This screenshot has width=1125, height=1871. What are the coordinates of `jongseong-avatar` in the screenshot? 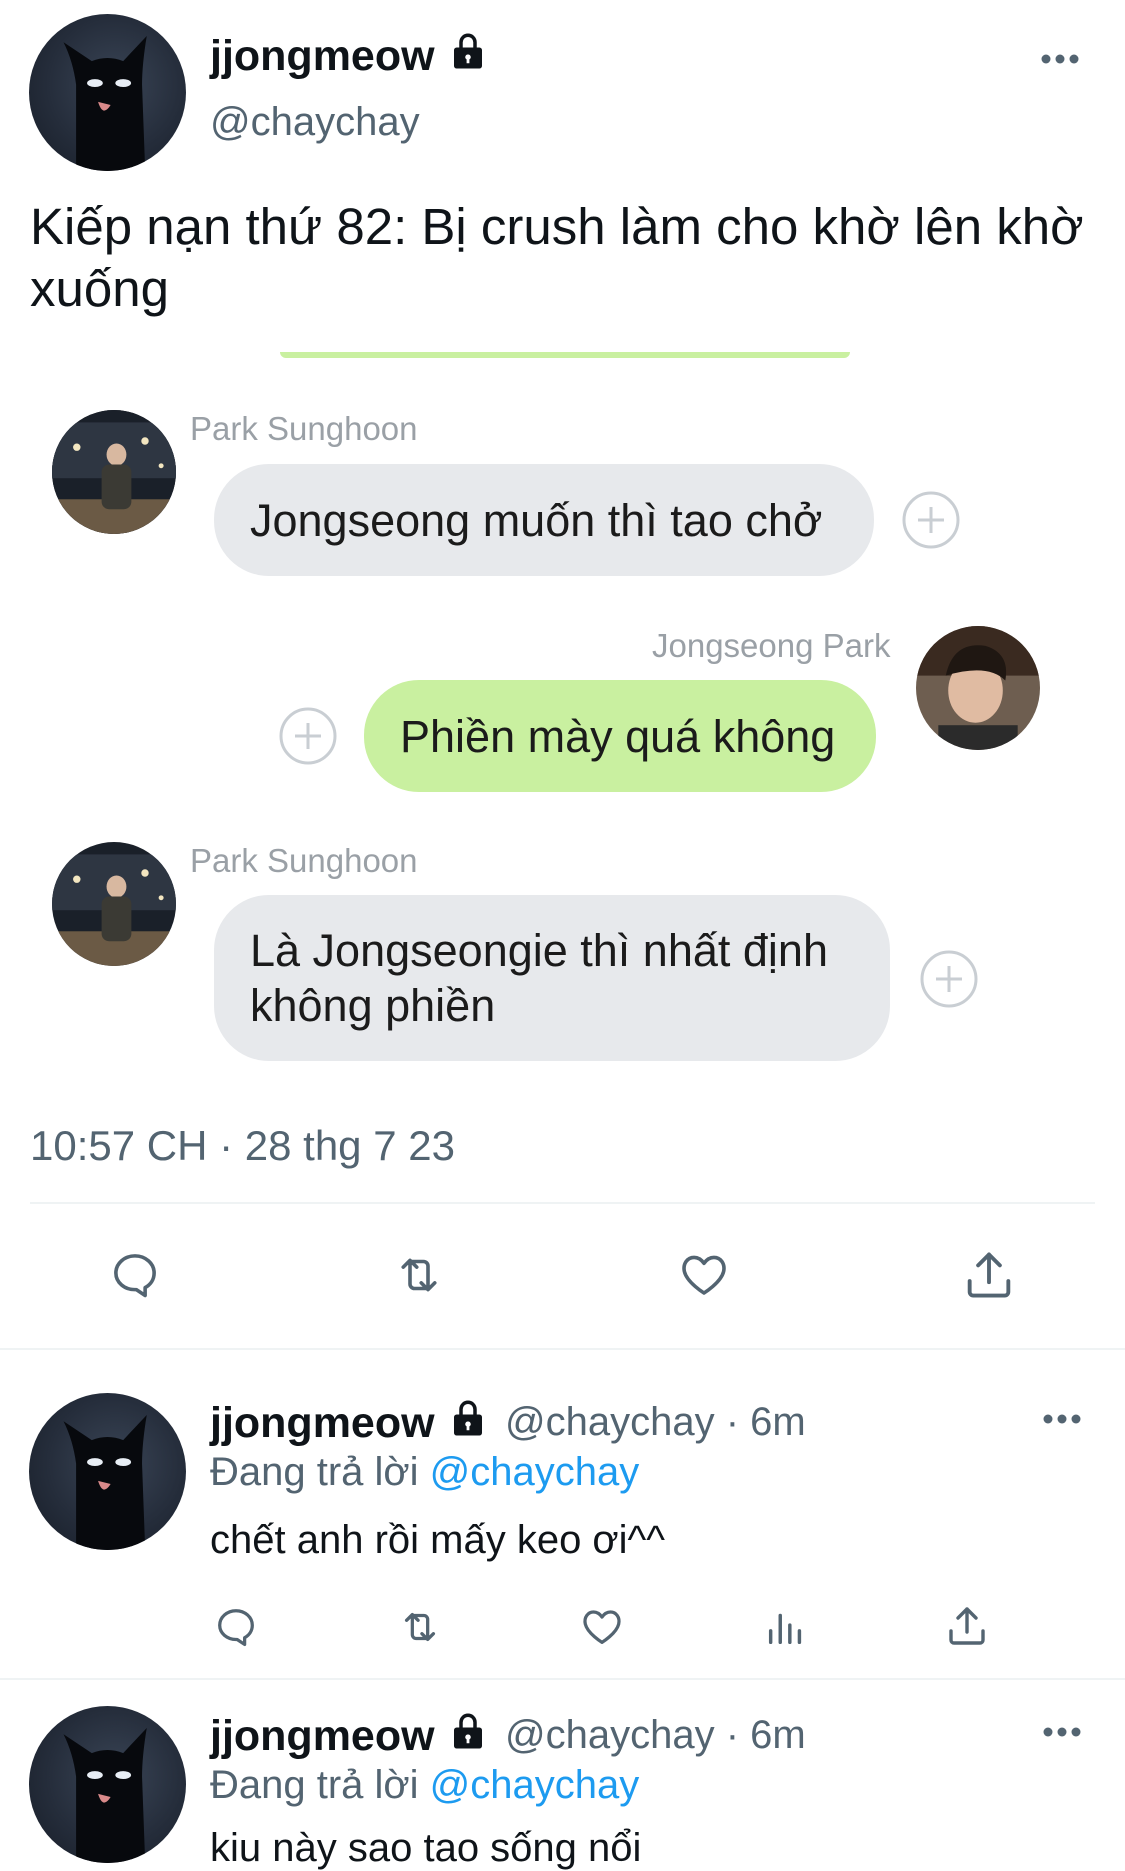 It's located at (978, 688).